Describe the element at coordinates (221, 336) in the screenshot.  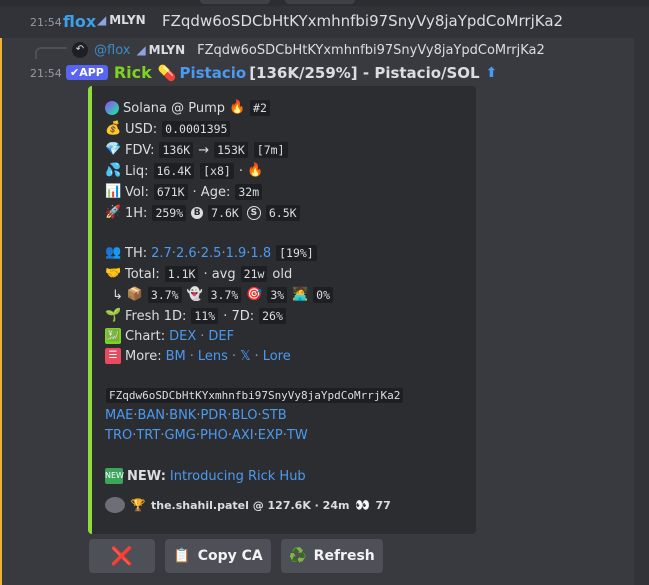
I see `def-link: DEF` at that location.